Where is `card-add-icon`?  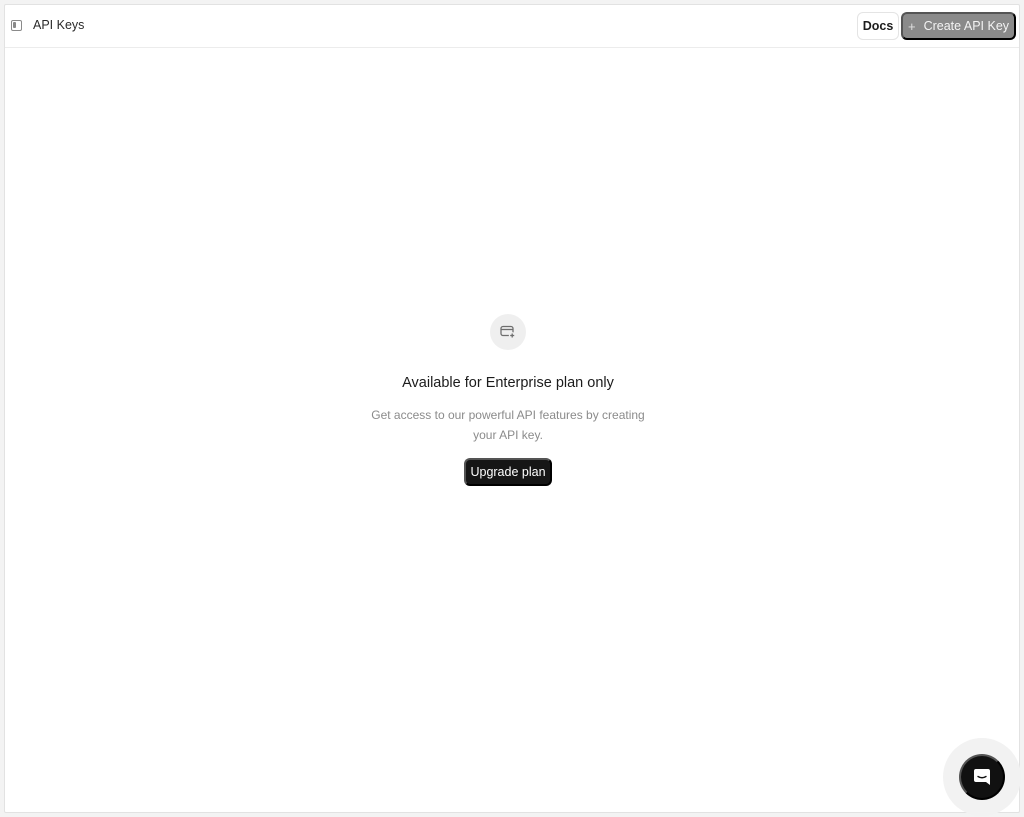
card-add-icon is located at coordinates (508, 332).